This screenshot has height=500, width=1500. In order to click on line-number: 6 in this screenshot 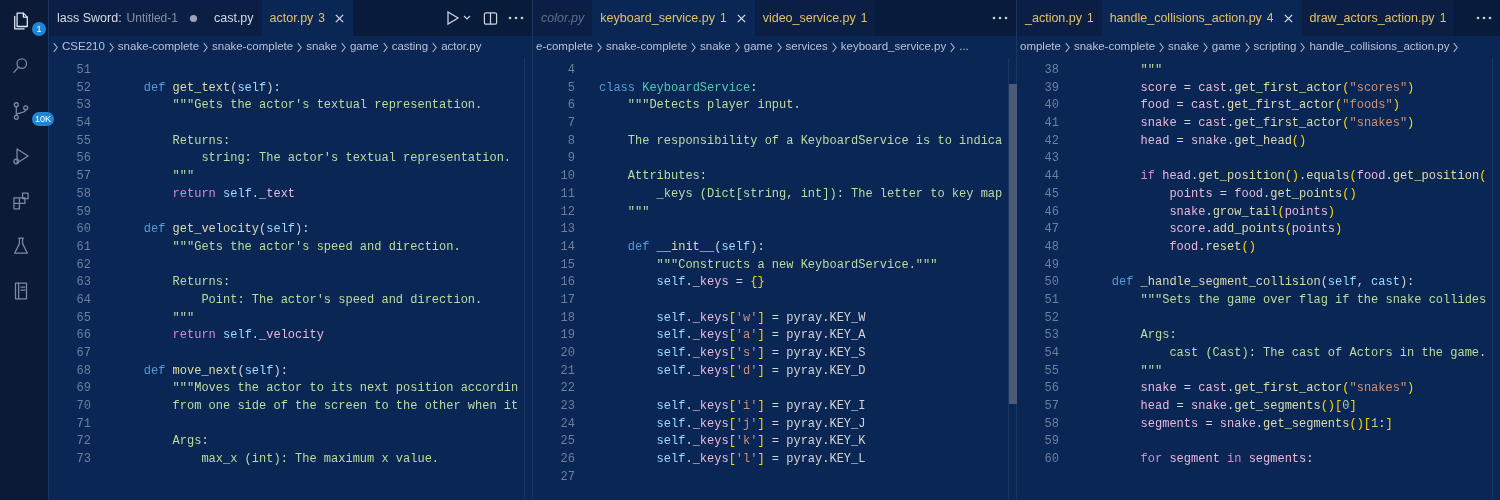, I will do `click(570, 106)`.